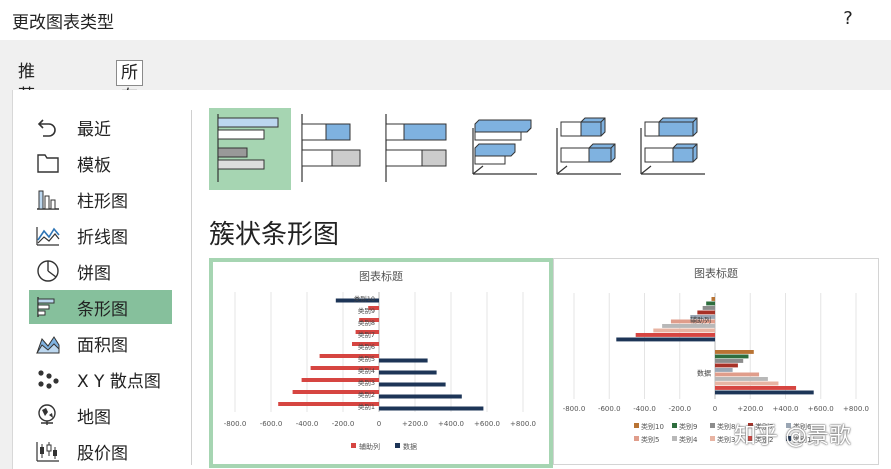 This screenshot has width=891, height=469. I want to click on sidebar-item-column: 柱形图, so click(100, 199).